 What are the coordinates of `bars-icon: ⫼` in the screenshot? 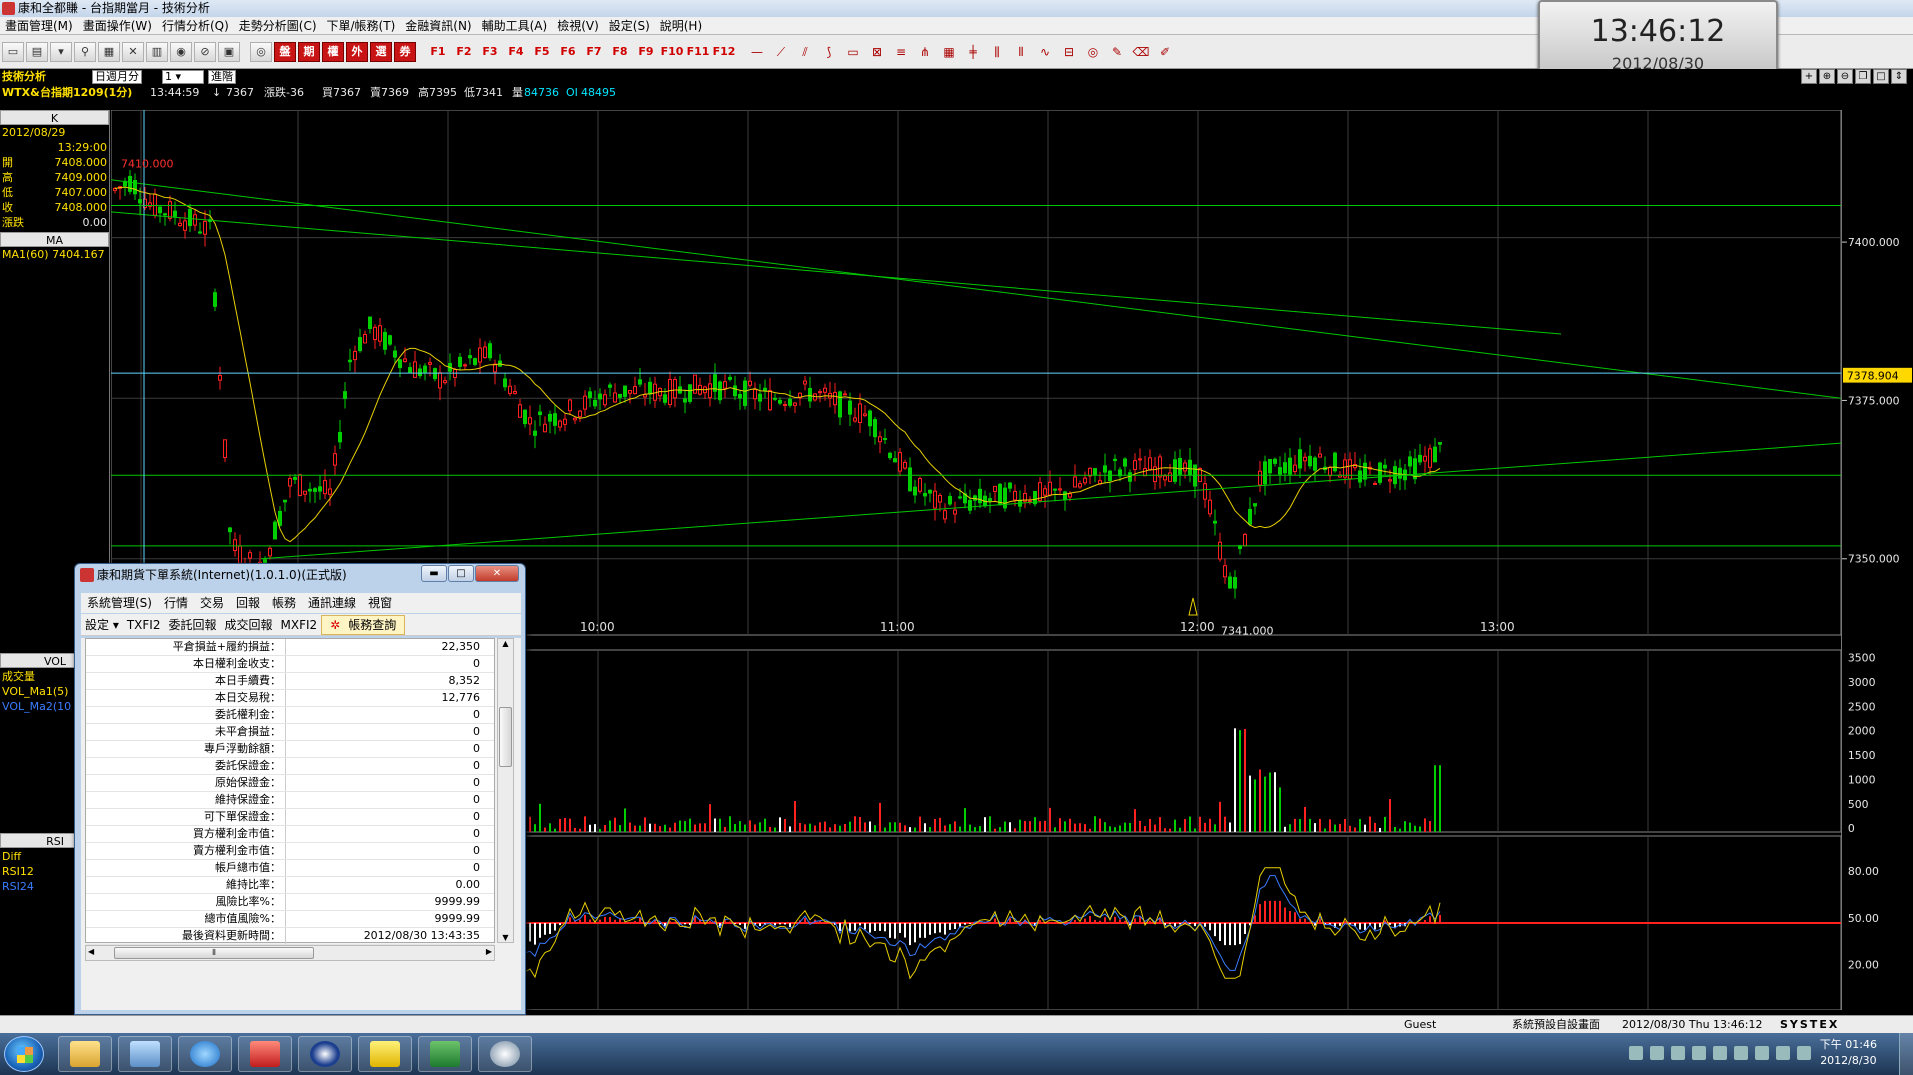 It's located at (997, 52).